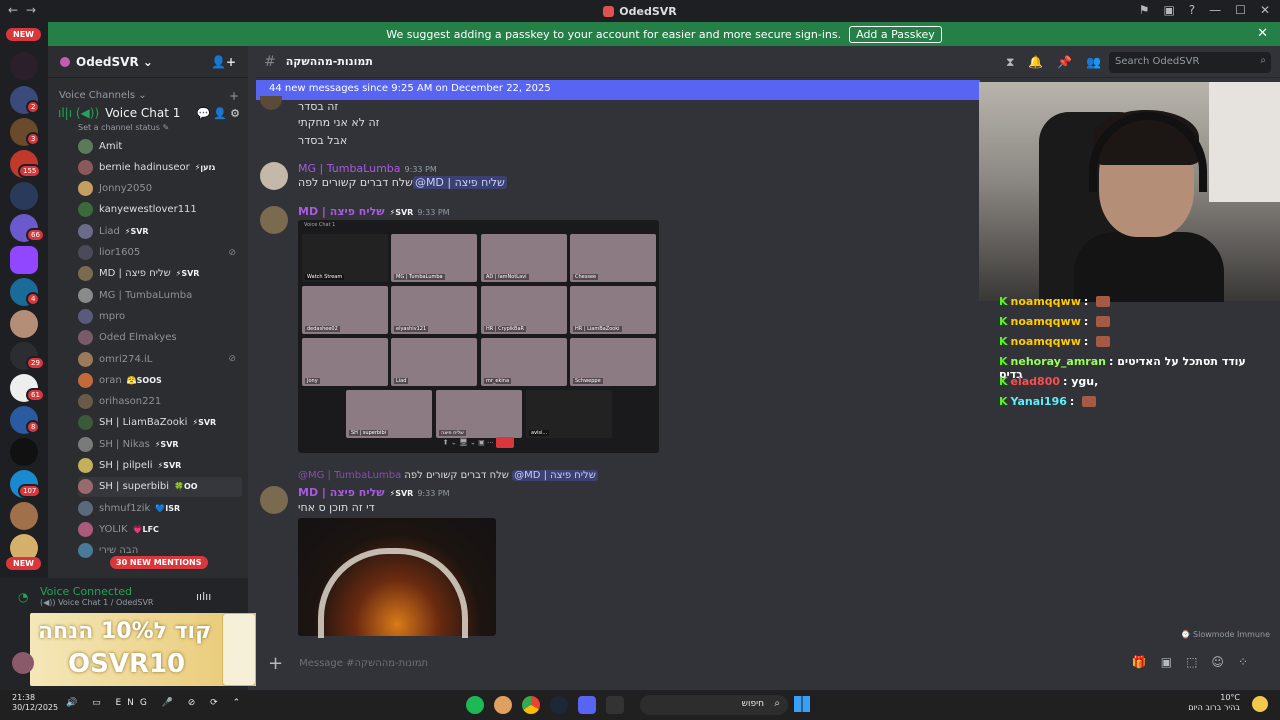  What do you see at coordinates (234, 96) in the screenshot?
I see `add-channel-icon: +` at bounding box center [234, 96].